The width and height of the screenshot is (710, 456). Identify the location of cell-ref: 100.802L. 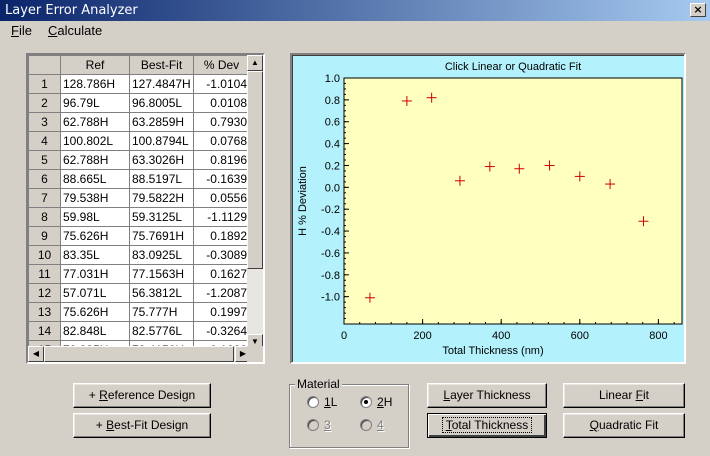
(95, 141).